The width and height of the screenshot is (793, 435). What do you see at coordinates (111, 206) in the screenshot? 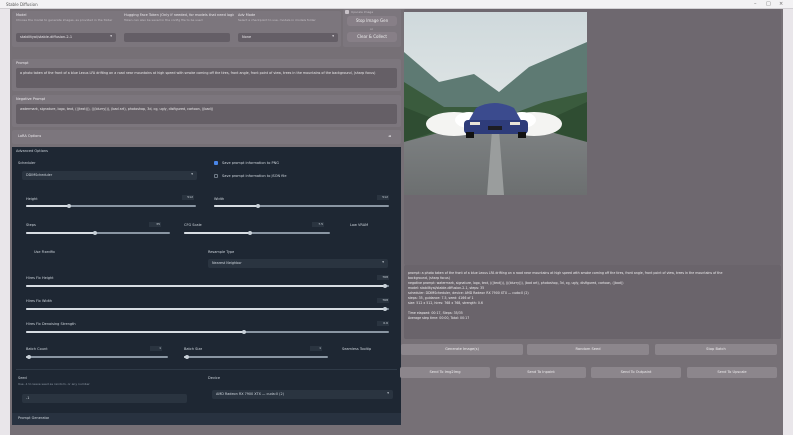
I see `height-slider` at bounding box center [111, 206].